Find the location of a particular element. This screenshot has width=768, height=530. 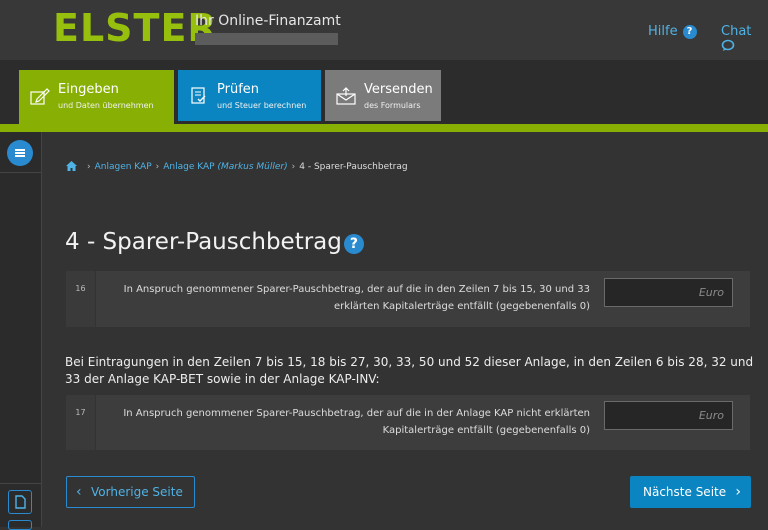

edit-icon is located at coordinates (40, 96).